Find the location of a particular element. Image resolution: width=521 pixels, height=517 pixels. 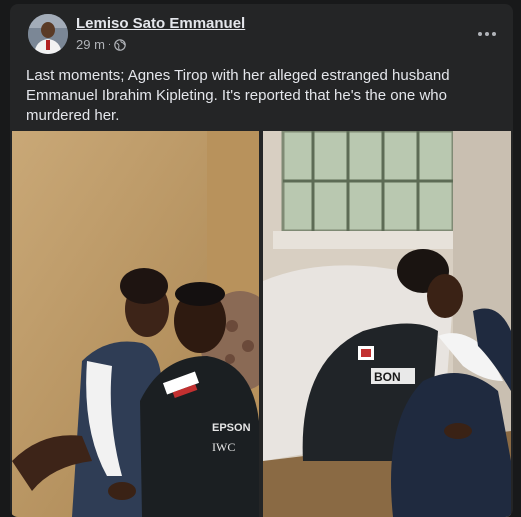

post-meta: 29 m · is located at coordinates (101, 44).